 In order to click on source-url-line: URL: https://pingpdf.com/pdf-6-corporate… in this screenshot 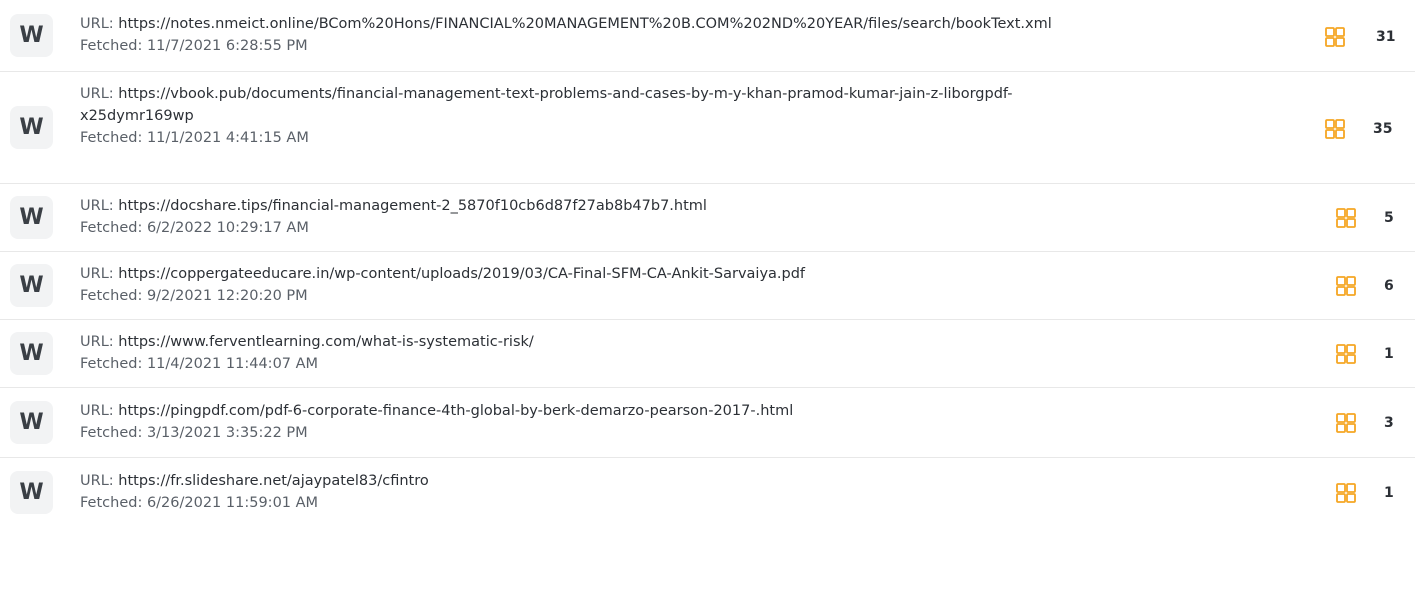, I will do `click(436, 411)`.